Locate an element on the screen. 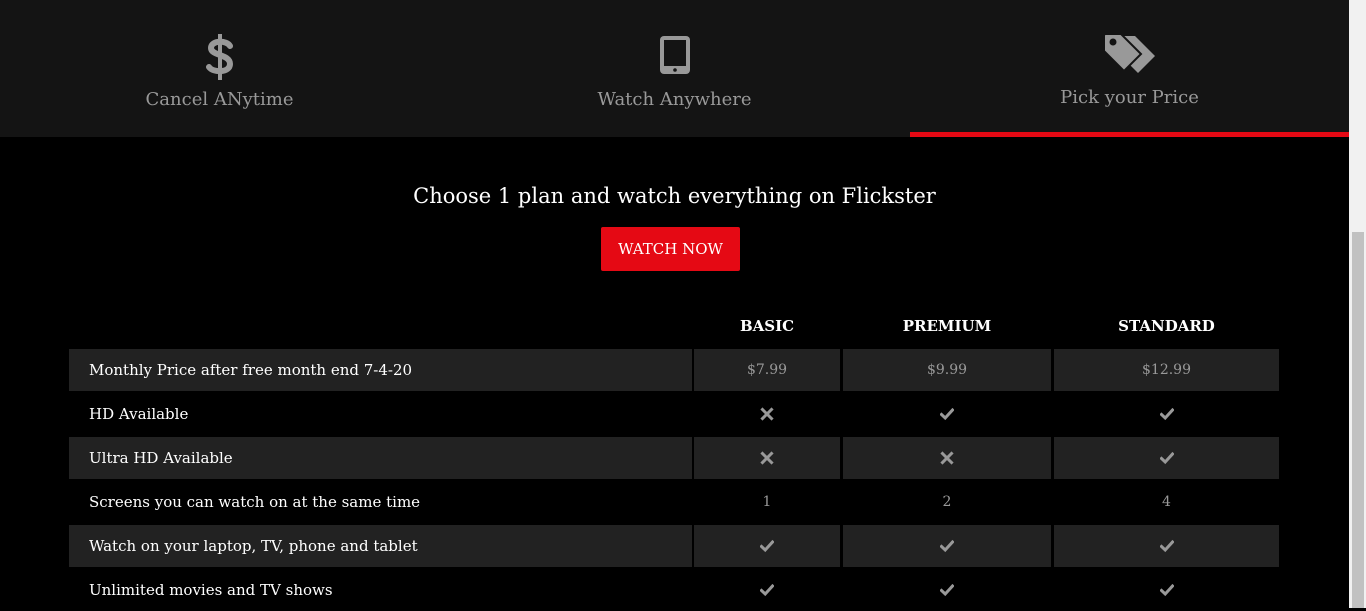  dollar-icon is located at coordinates (220, 59).